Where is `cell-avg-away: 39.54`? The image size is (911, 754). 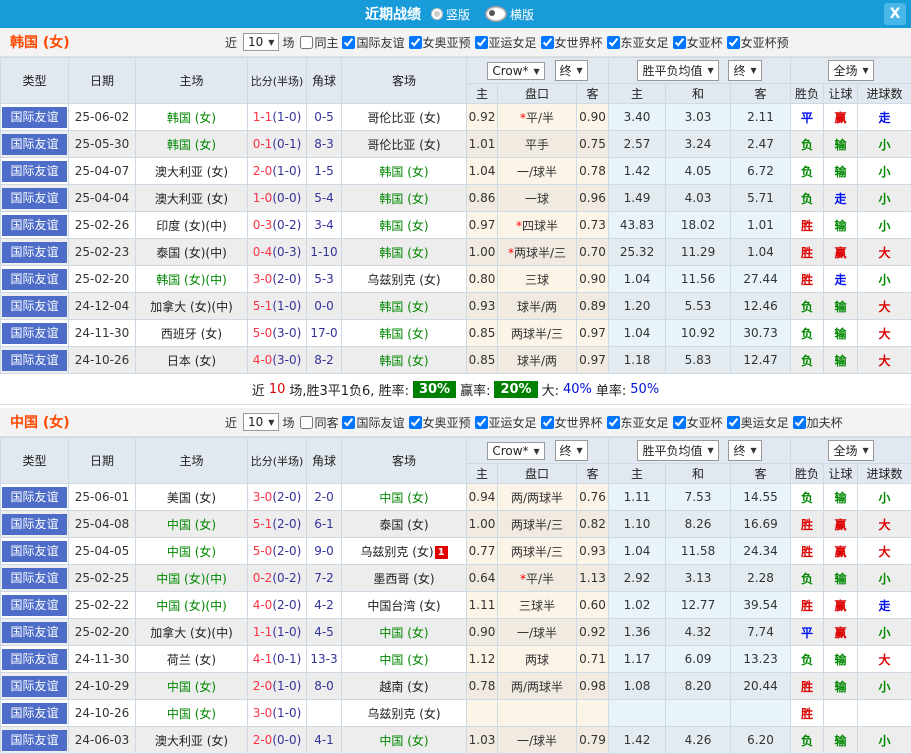
cell-avg-away: 39.54 is located at coordinates (761, 605).